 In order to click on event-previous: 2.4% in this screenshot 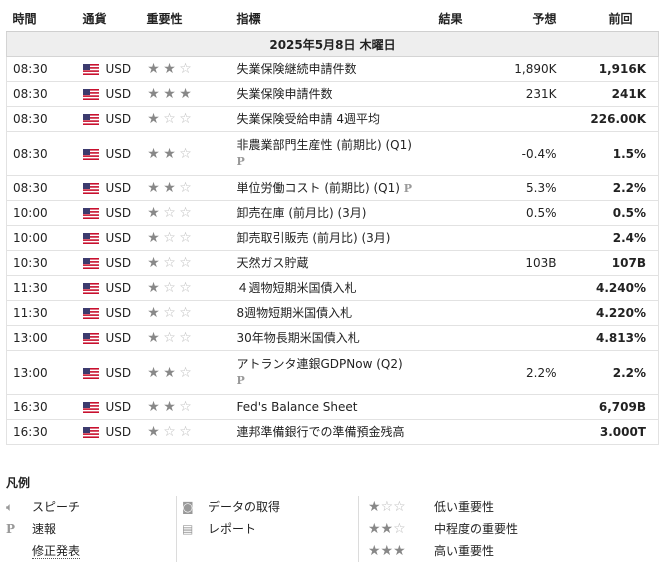, I will do `click(609, 238)`.